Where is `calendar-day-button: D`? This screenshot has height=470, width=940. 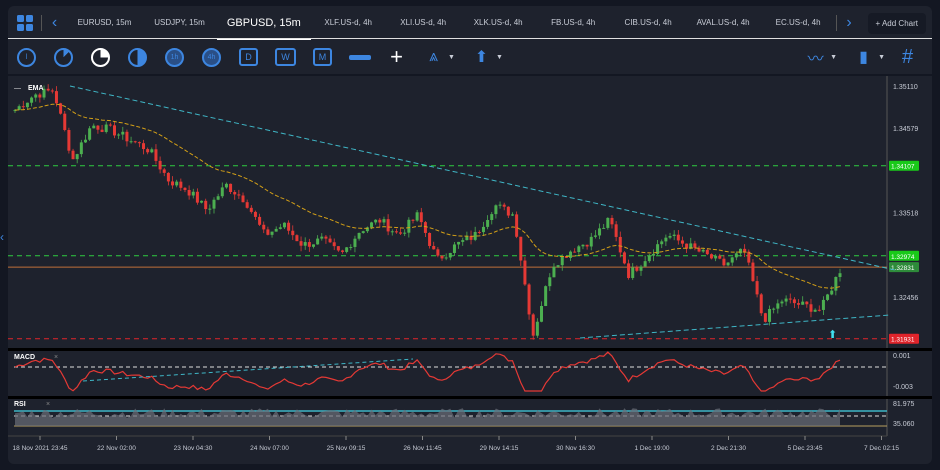 calendar-day-button: D is located at coordinates (248, 57).